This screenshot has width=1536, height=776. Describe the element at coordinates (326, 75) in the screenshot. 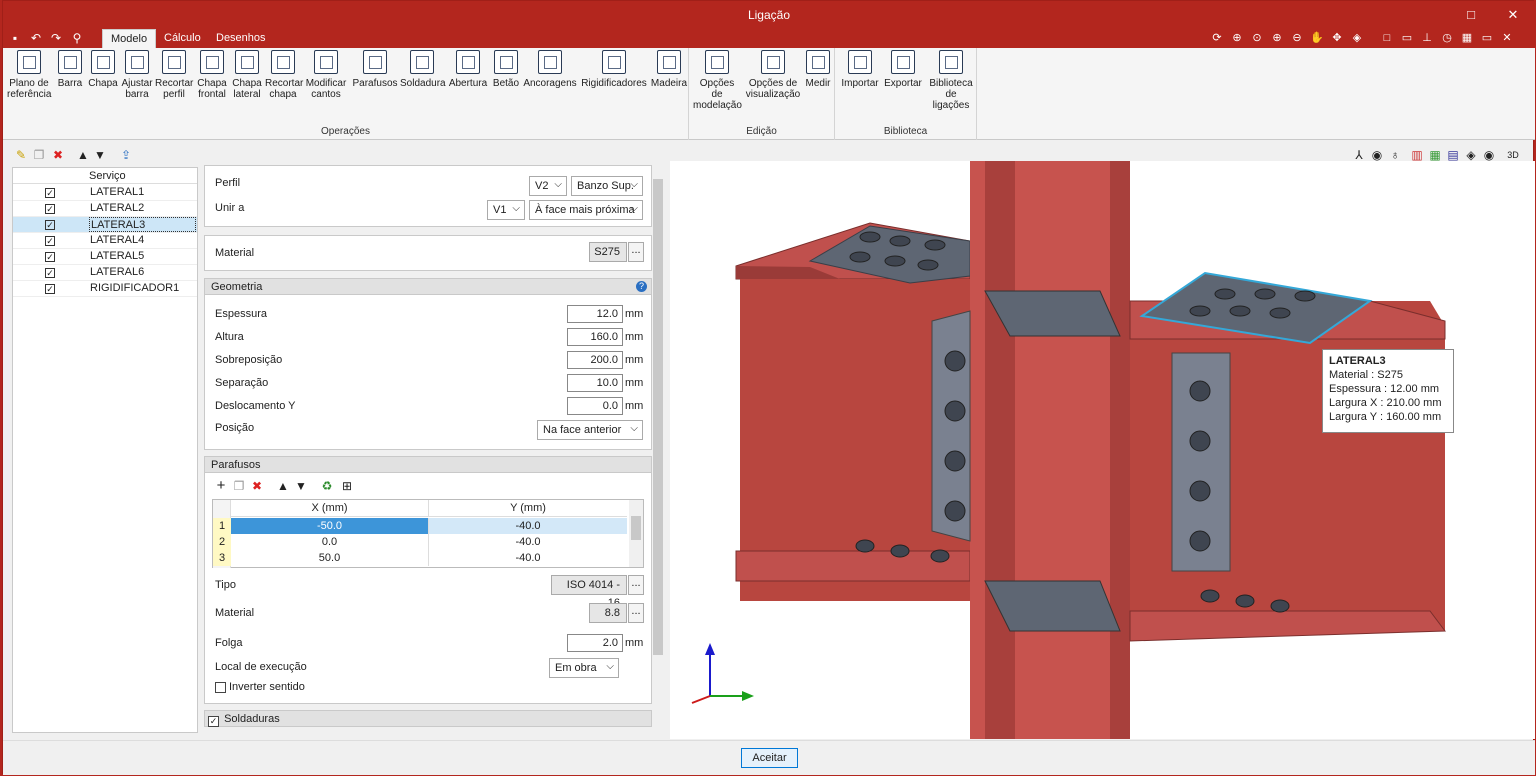

I see `ribbon-button: Modificar cantos` at that location.